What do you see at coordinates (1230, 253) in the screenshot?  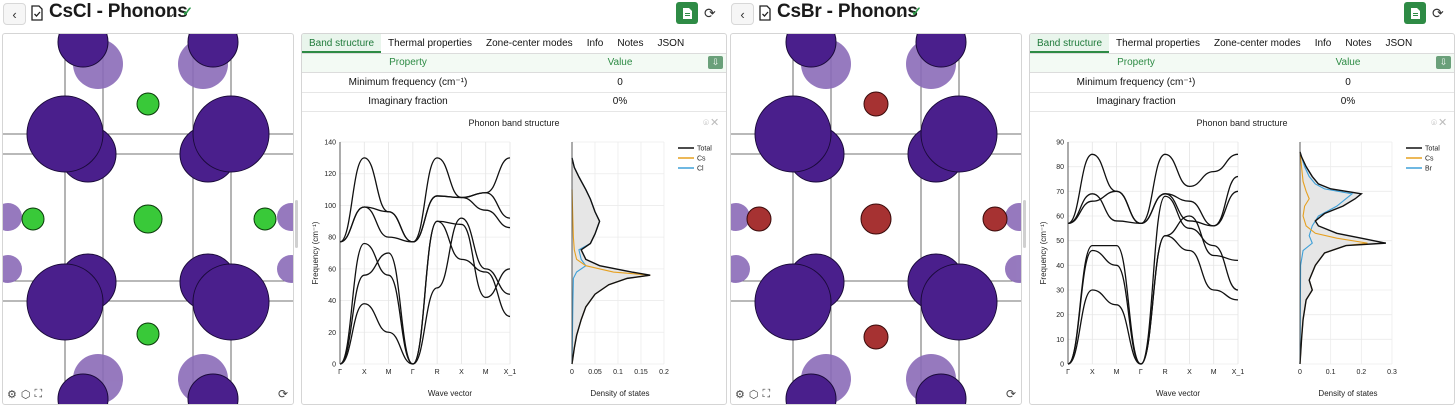 I see `chart-grid` at bounding box center [1230, 253].